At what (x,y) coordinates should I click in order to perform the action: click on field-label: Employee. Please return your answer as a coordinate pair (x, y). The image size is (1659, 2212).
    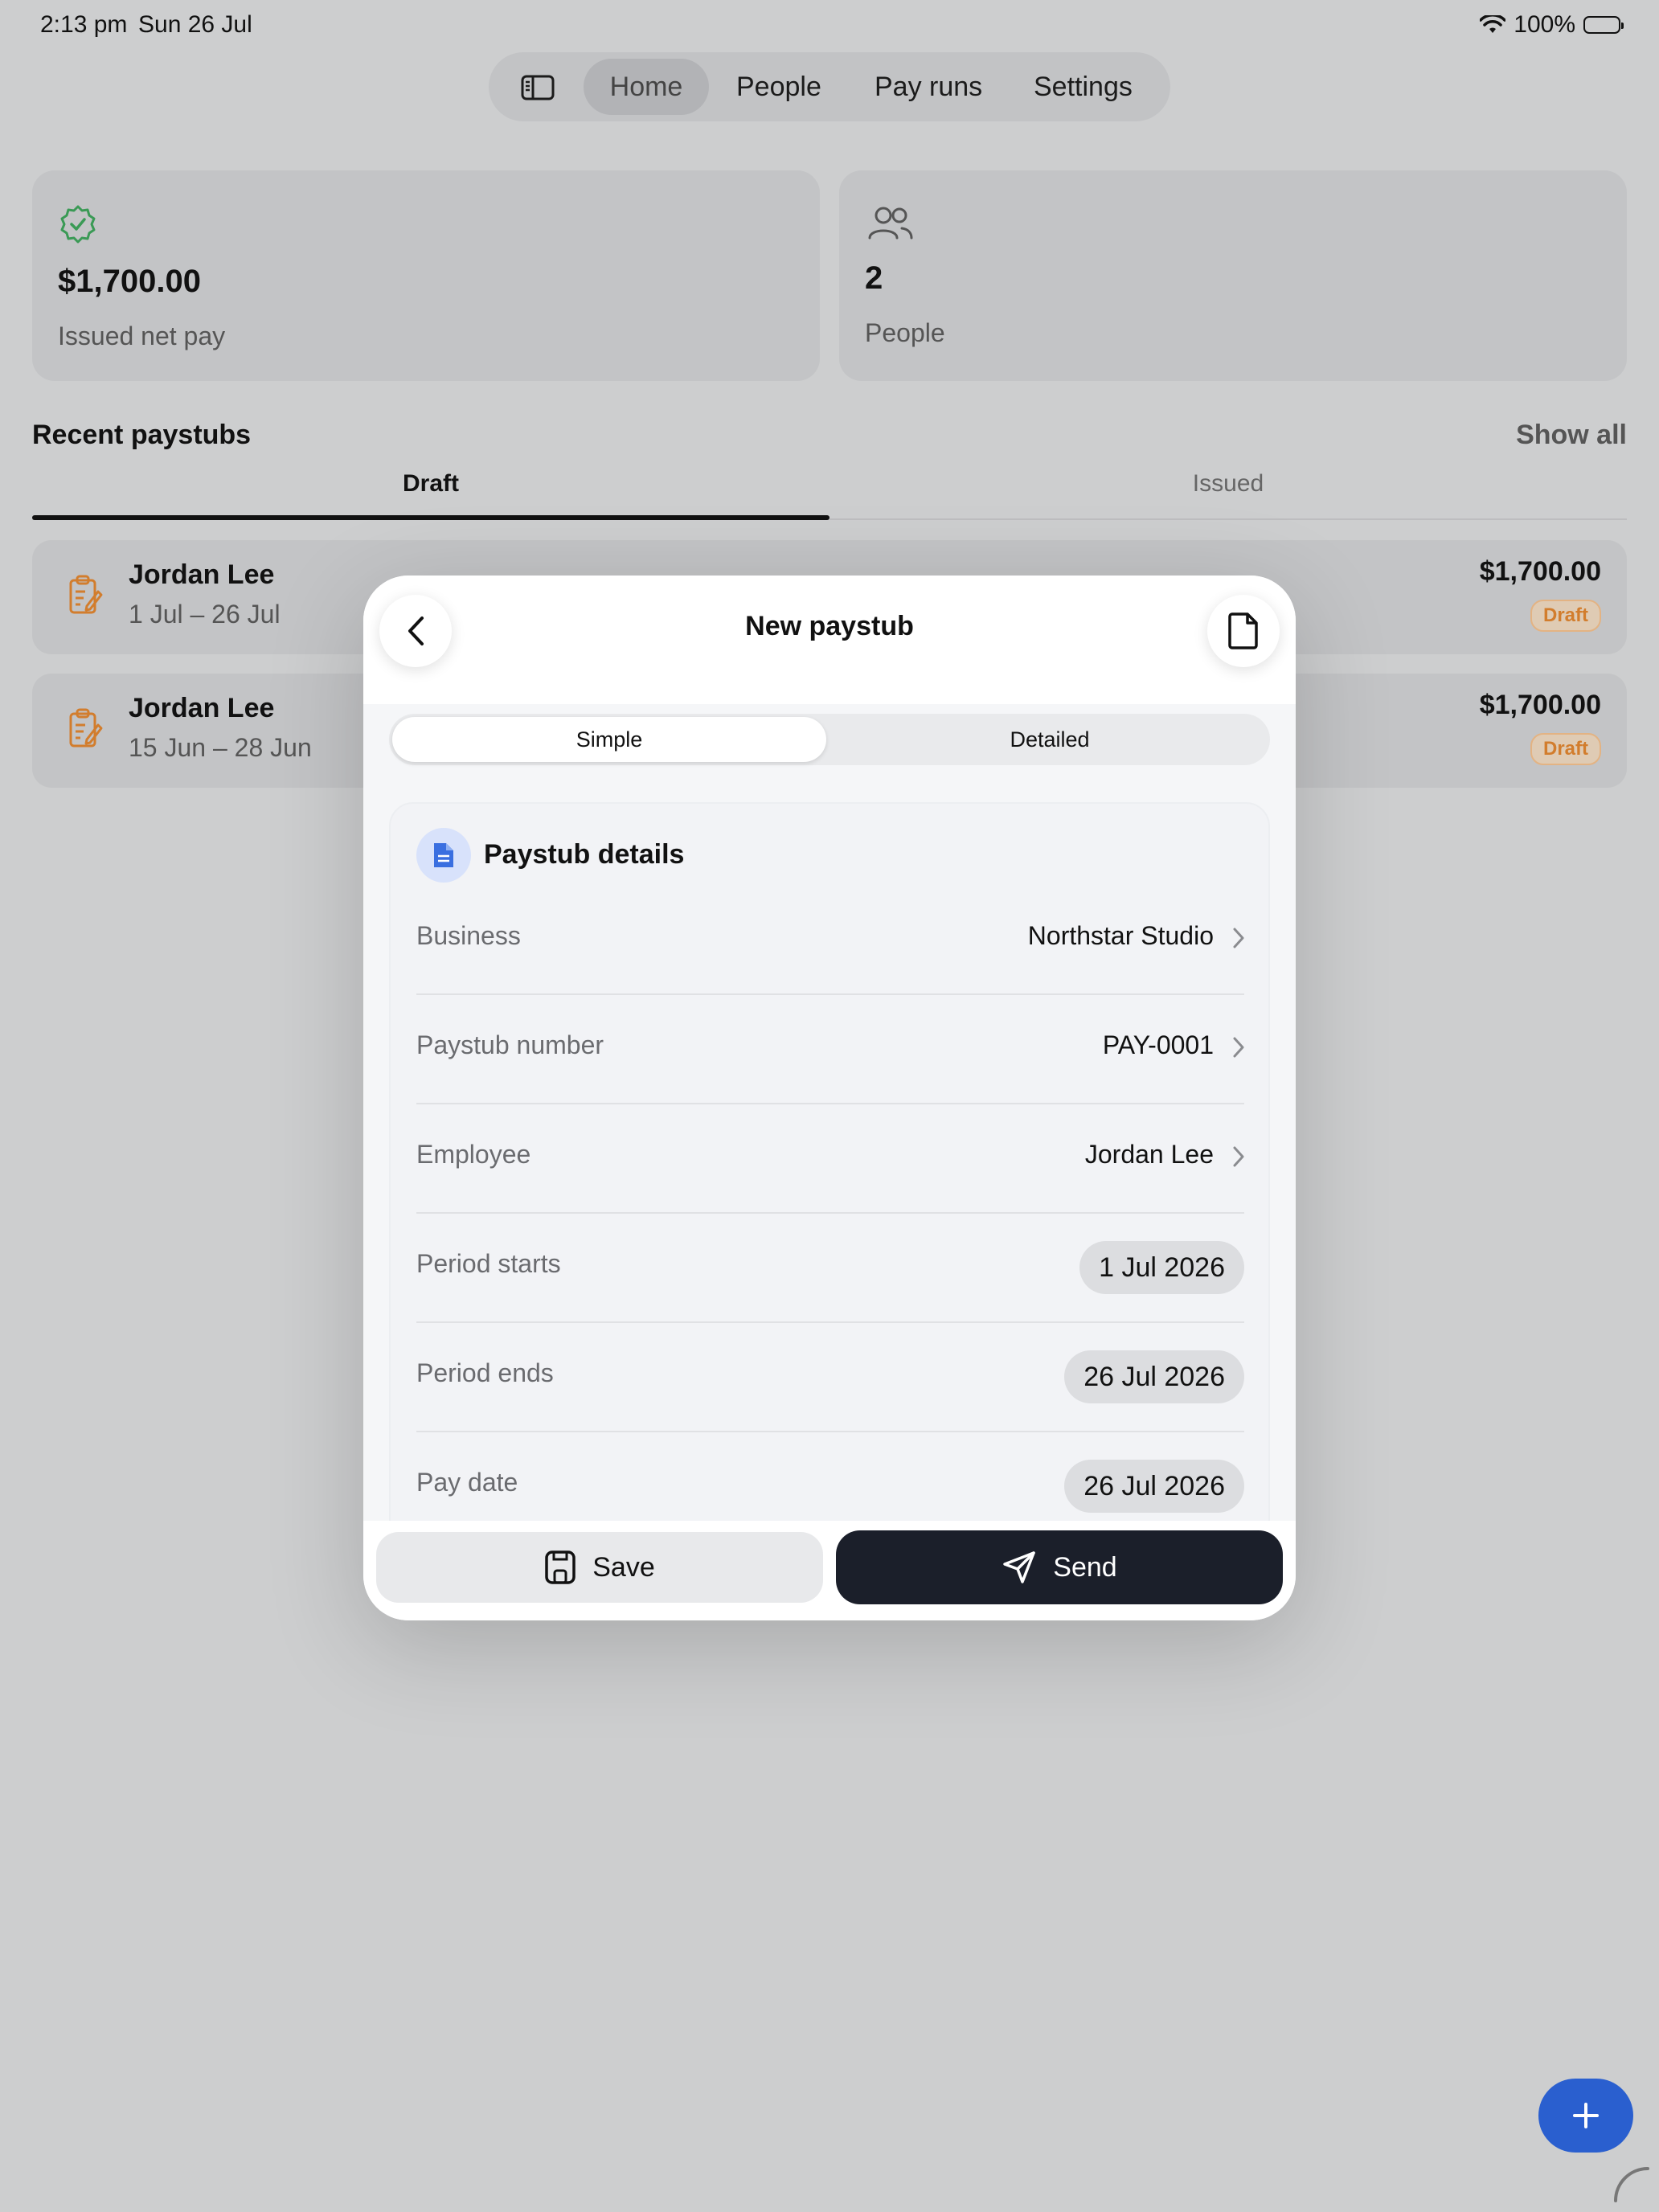
    Looking at the image, I should click on (474, 1154).